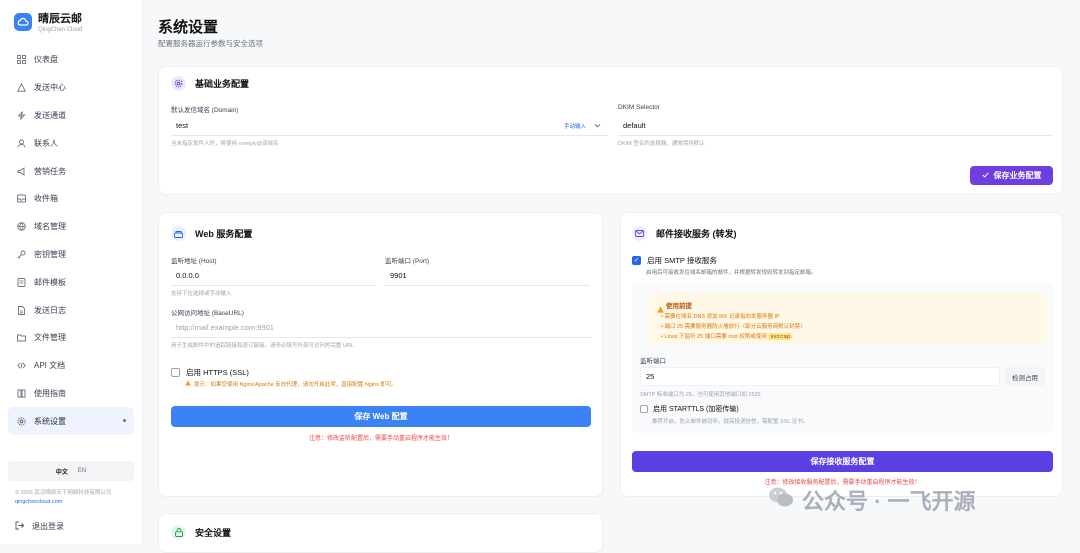 This screenshot has width=1080, height=553. Describe the element at coordinates (71, 310) in the screenshot. I see `sidebar-item-logs: 发送日志` at that location.